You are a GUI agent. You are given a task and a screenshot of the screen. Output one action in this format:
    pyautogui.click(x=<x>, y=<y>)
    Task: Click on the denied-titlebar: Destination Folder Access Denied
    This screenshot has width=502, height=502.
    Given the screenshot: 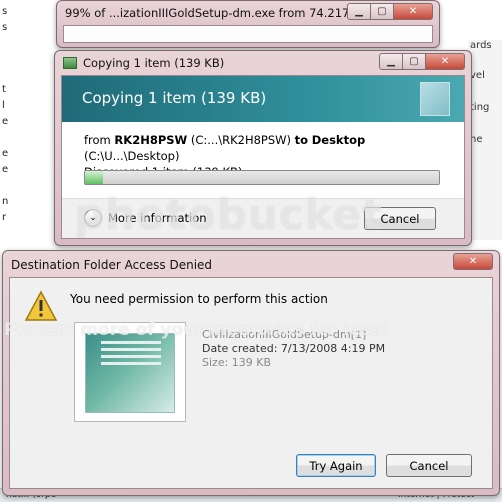 What is the action you would take?
    pyautogui.click(x=251, y=265)
    